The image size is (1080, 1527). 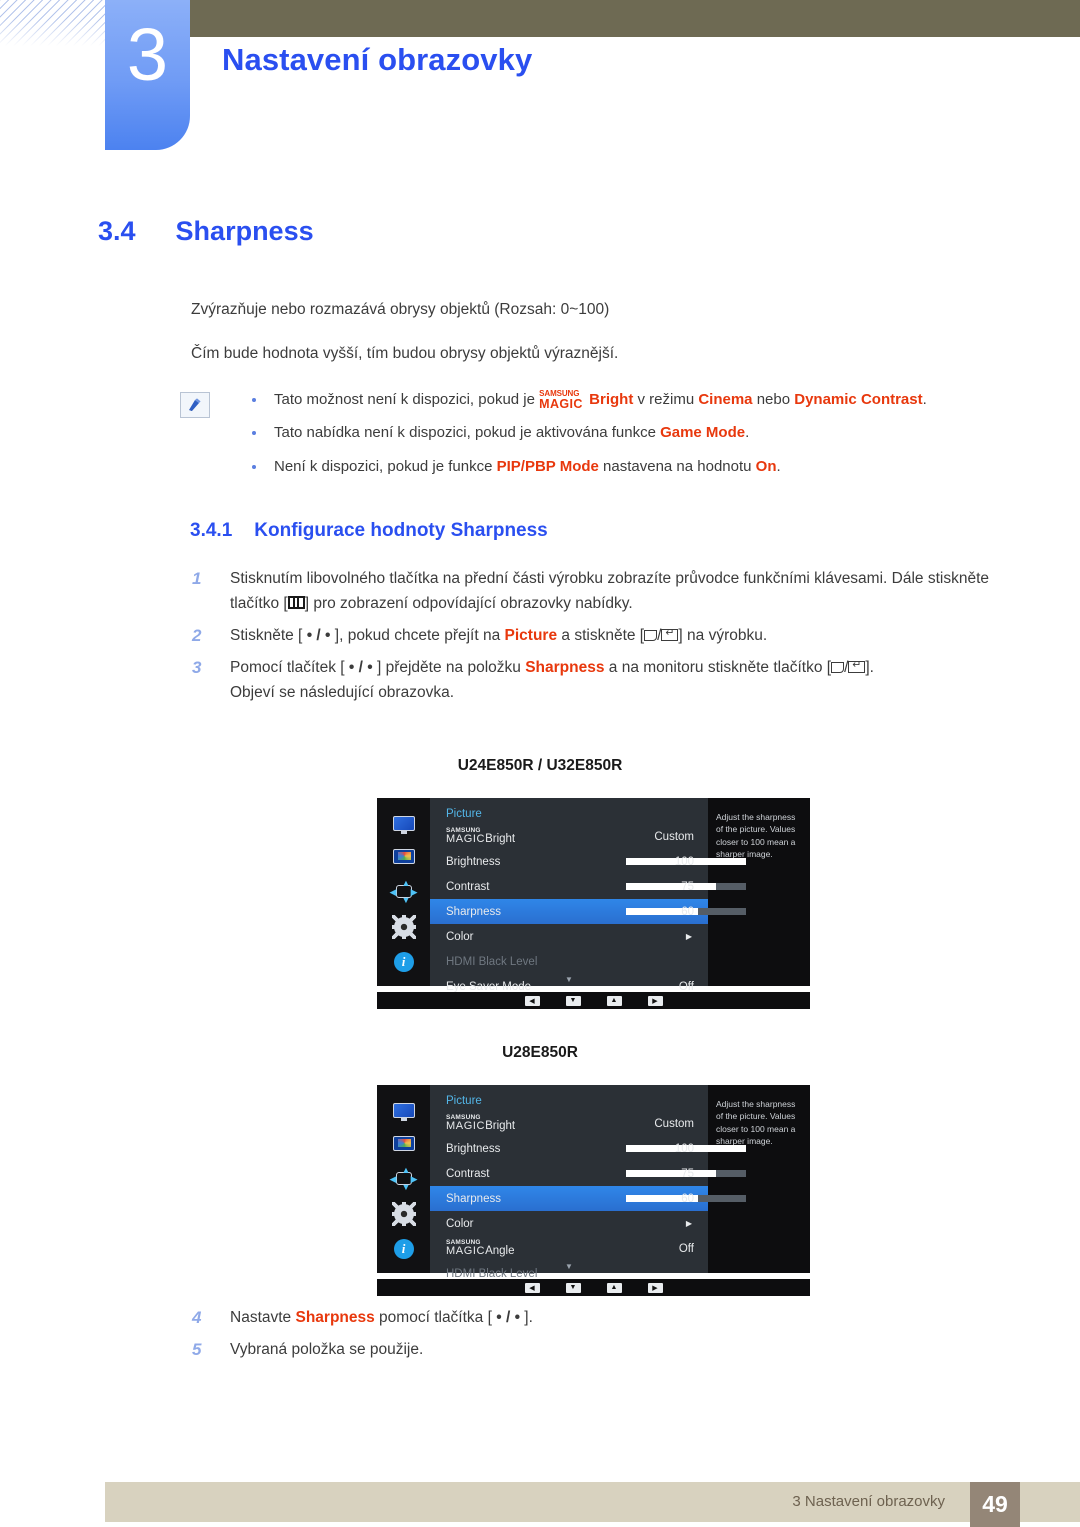 What do you see at coordinates (684, 1148) in the screenshot?
I see `osd-row-value: 100` at bounding box center [684, 1148].